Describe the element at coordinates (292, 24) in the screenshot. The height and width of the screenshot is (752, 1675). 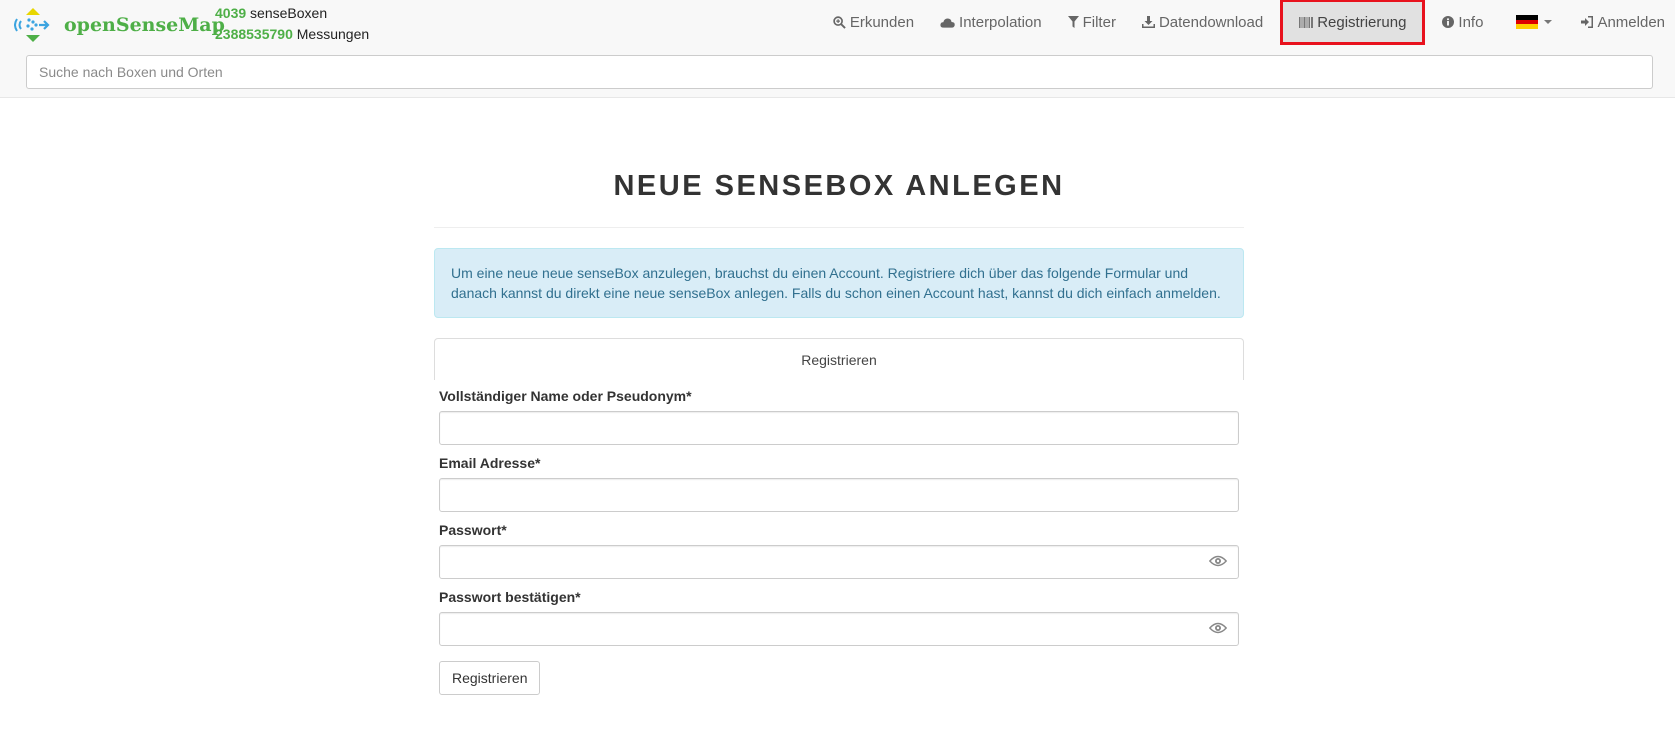
I see `stats: 4039 senseBoxen 2388535790 Messungen` at that location.